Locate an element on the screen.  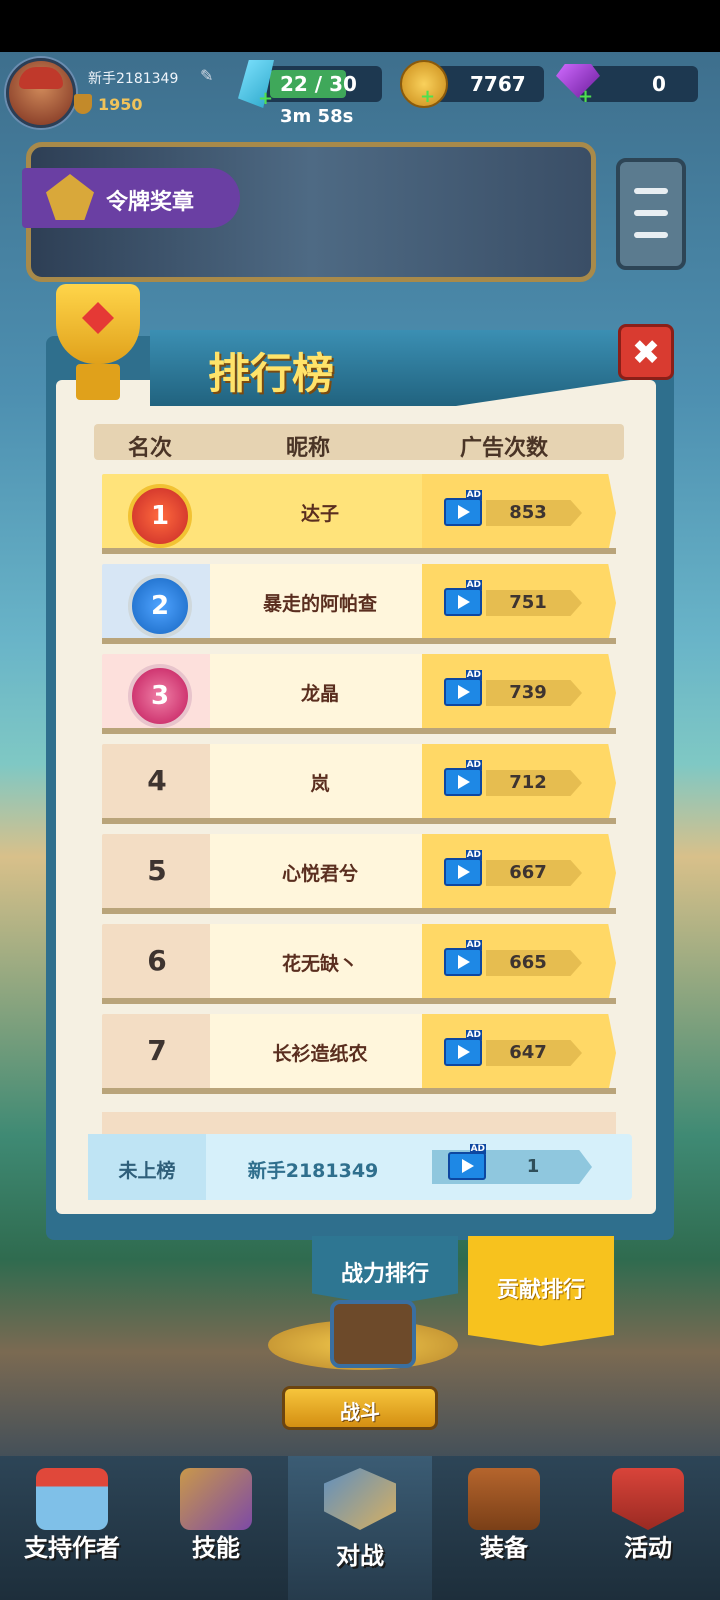
leaderboard-row: 7 长衫造纸农 AD 647 is located at coordinates (359, 1054).